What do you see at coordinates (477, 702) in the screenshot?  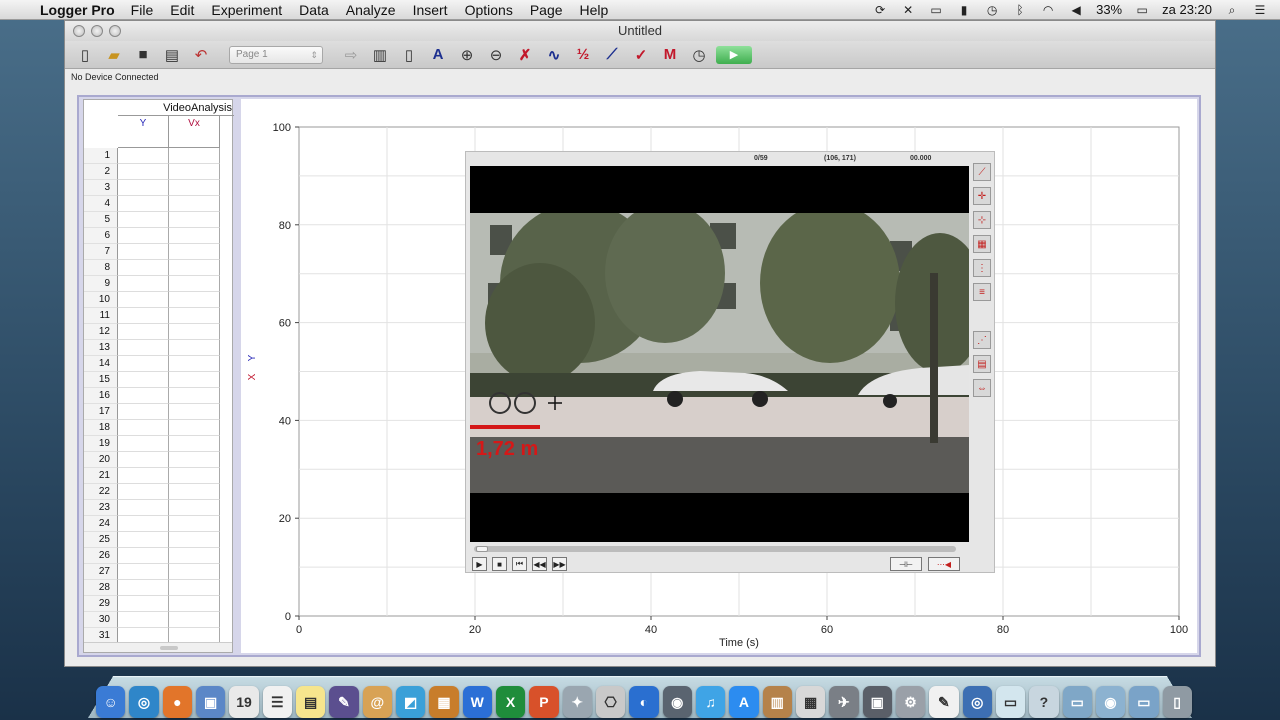 I see `word-icon: W` at bounding box center [477, 702].